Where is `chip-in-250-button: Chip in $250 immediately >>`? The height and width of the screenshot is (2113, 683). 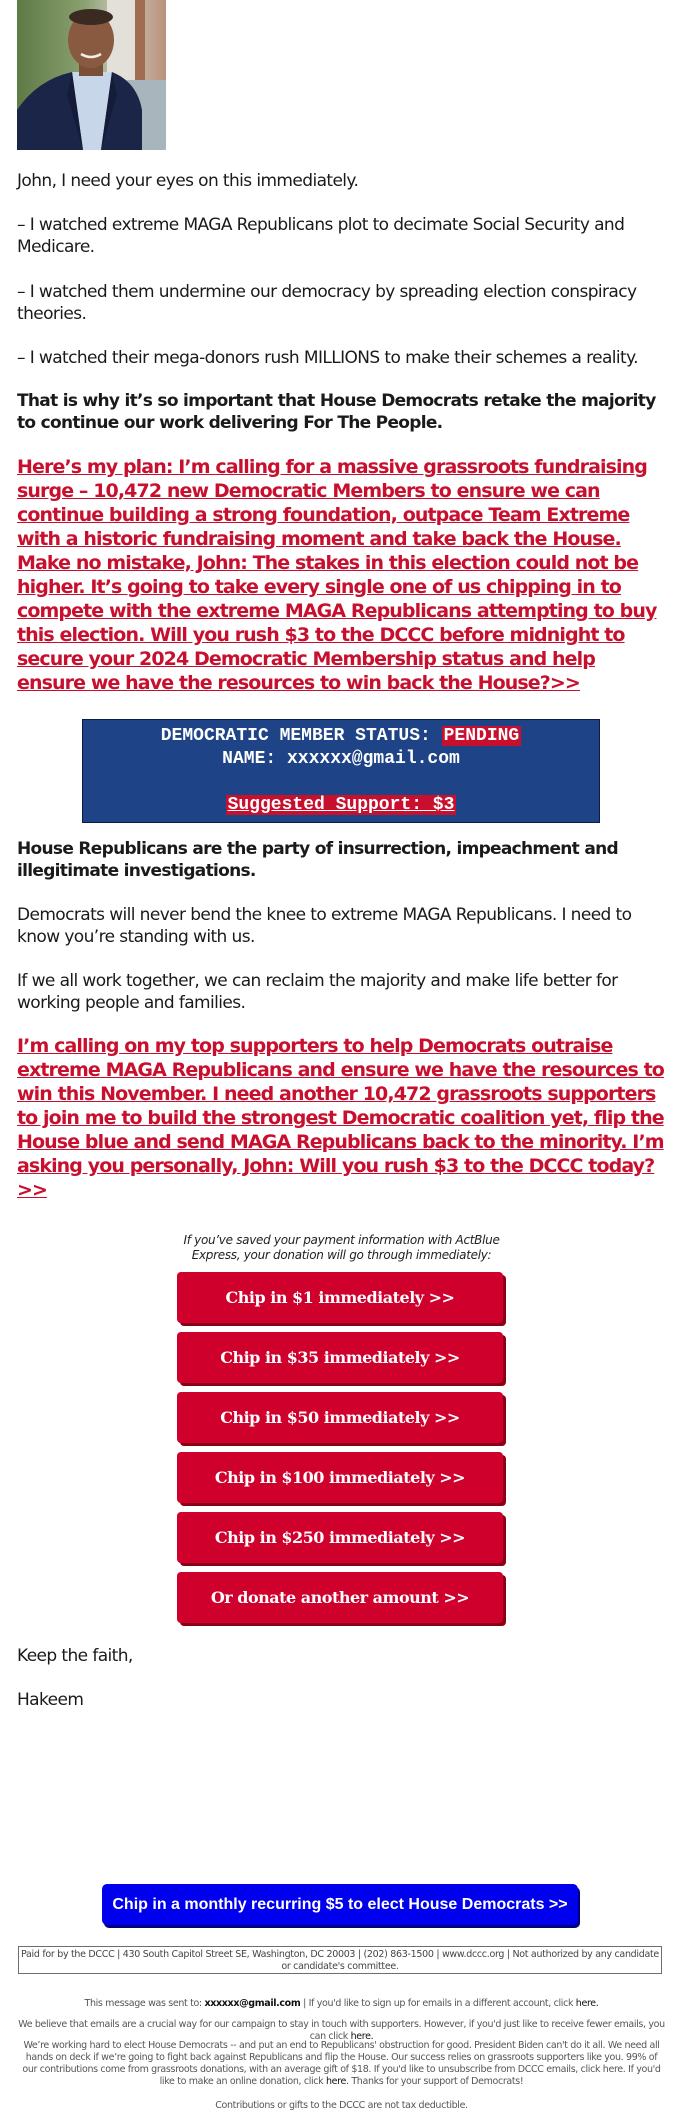 chip-in-250-button: Chip in $250 immediately >> is located at coordinates (340, 1537).